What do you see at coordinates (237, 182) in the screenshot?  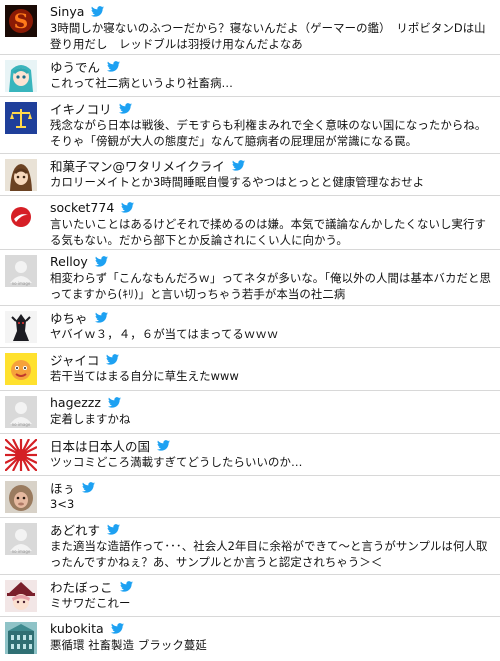 I see `tweet-text: カロリーメイトとか3時間睡眠自慢するやつはとっとと健康管理なおせよ` at bounding box center [237, 182].